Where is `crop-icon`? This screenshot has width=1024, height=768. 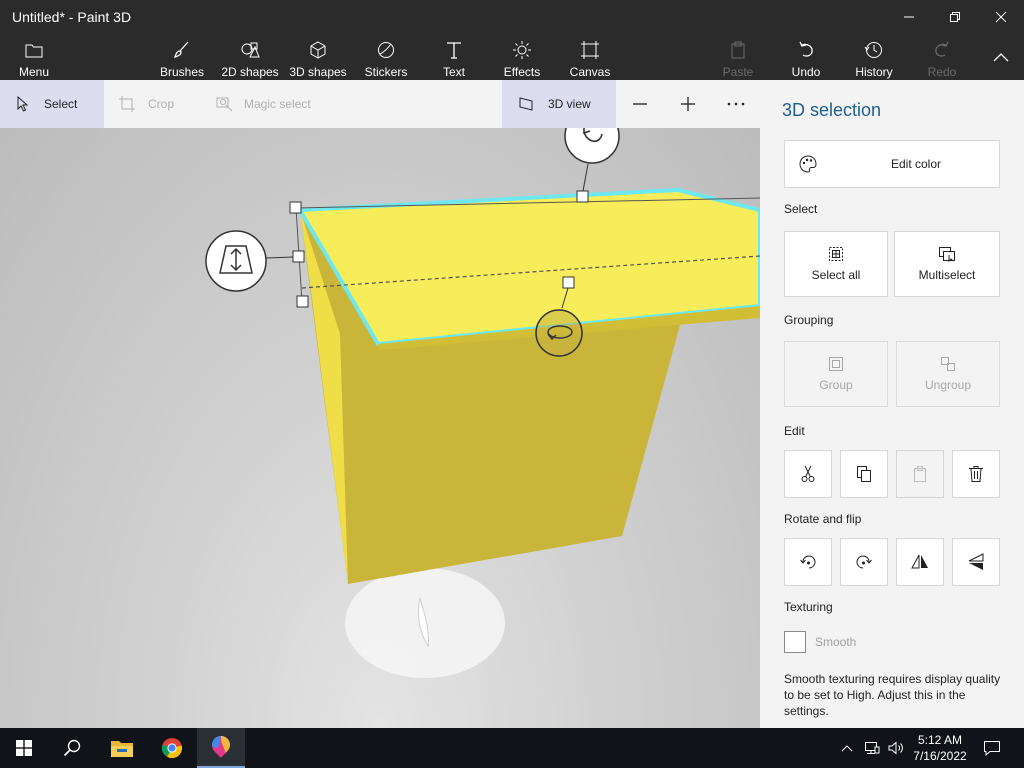
crop-icon is located at coordinates (127, 104).